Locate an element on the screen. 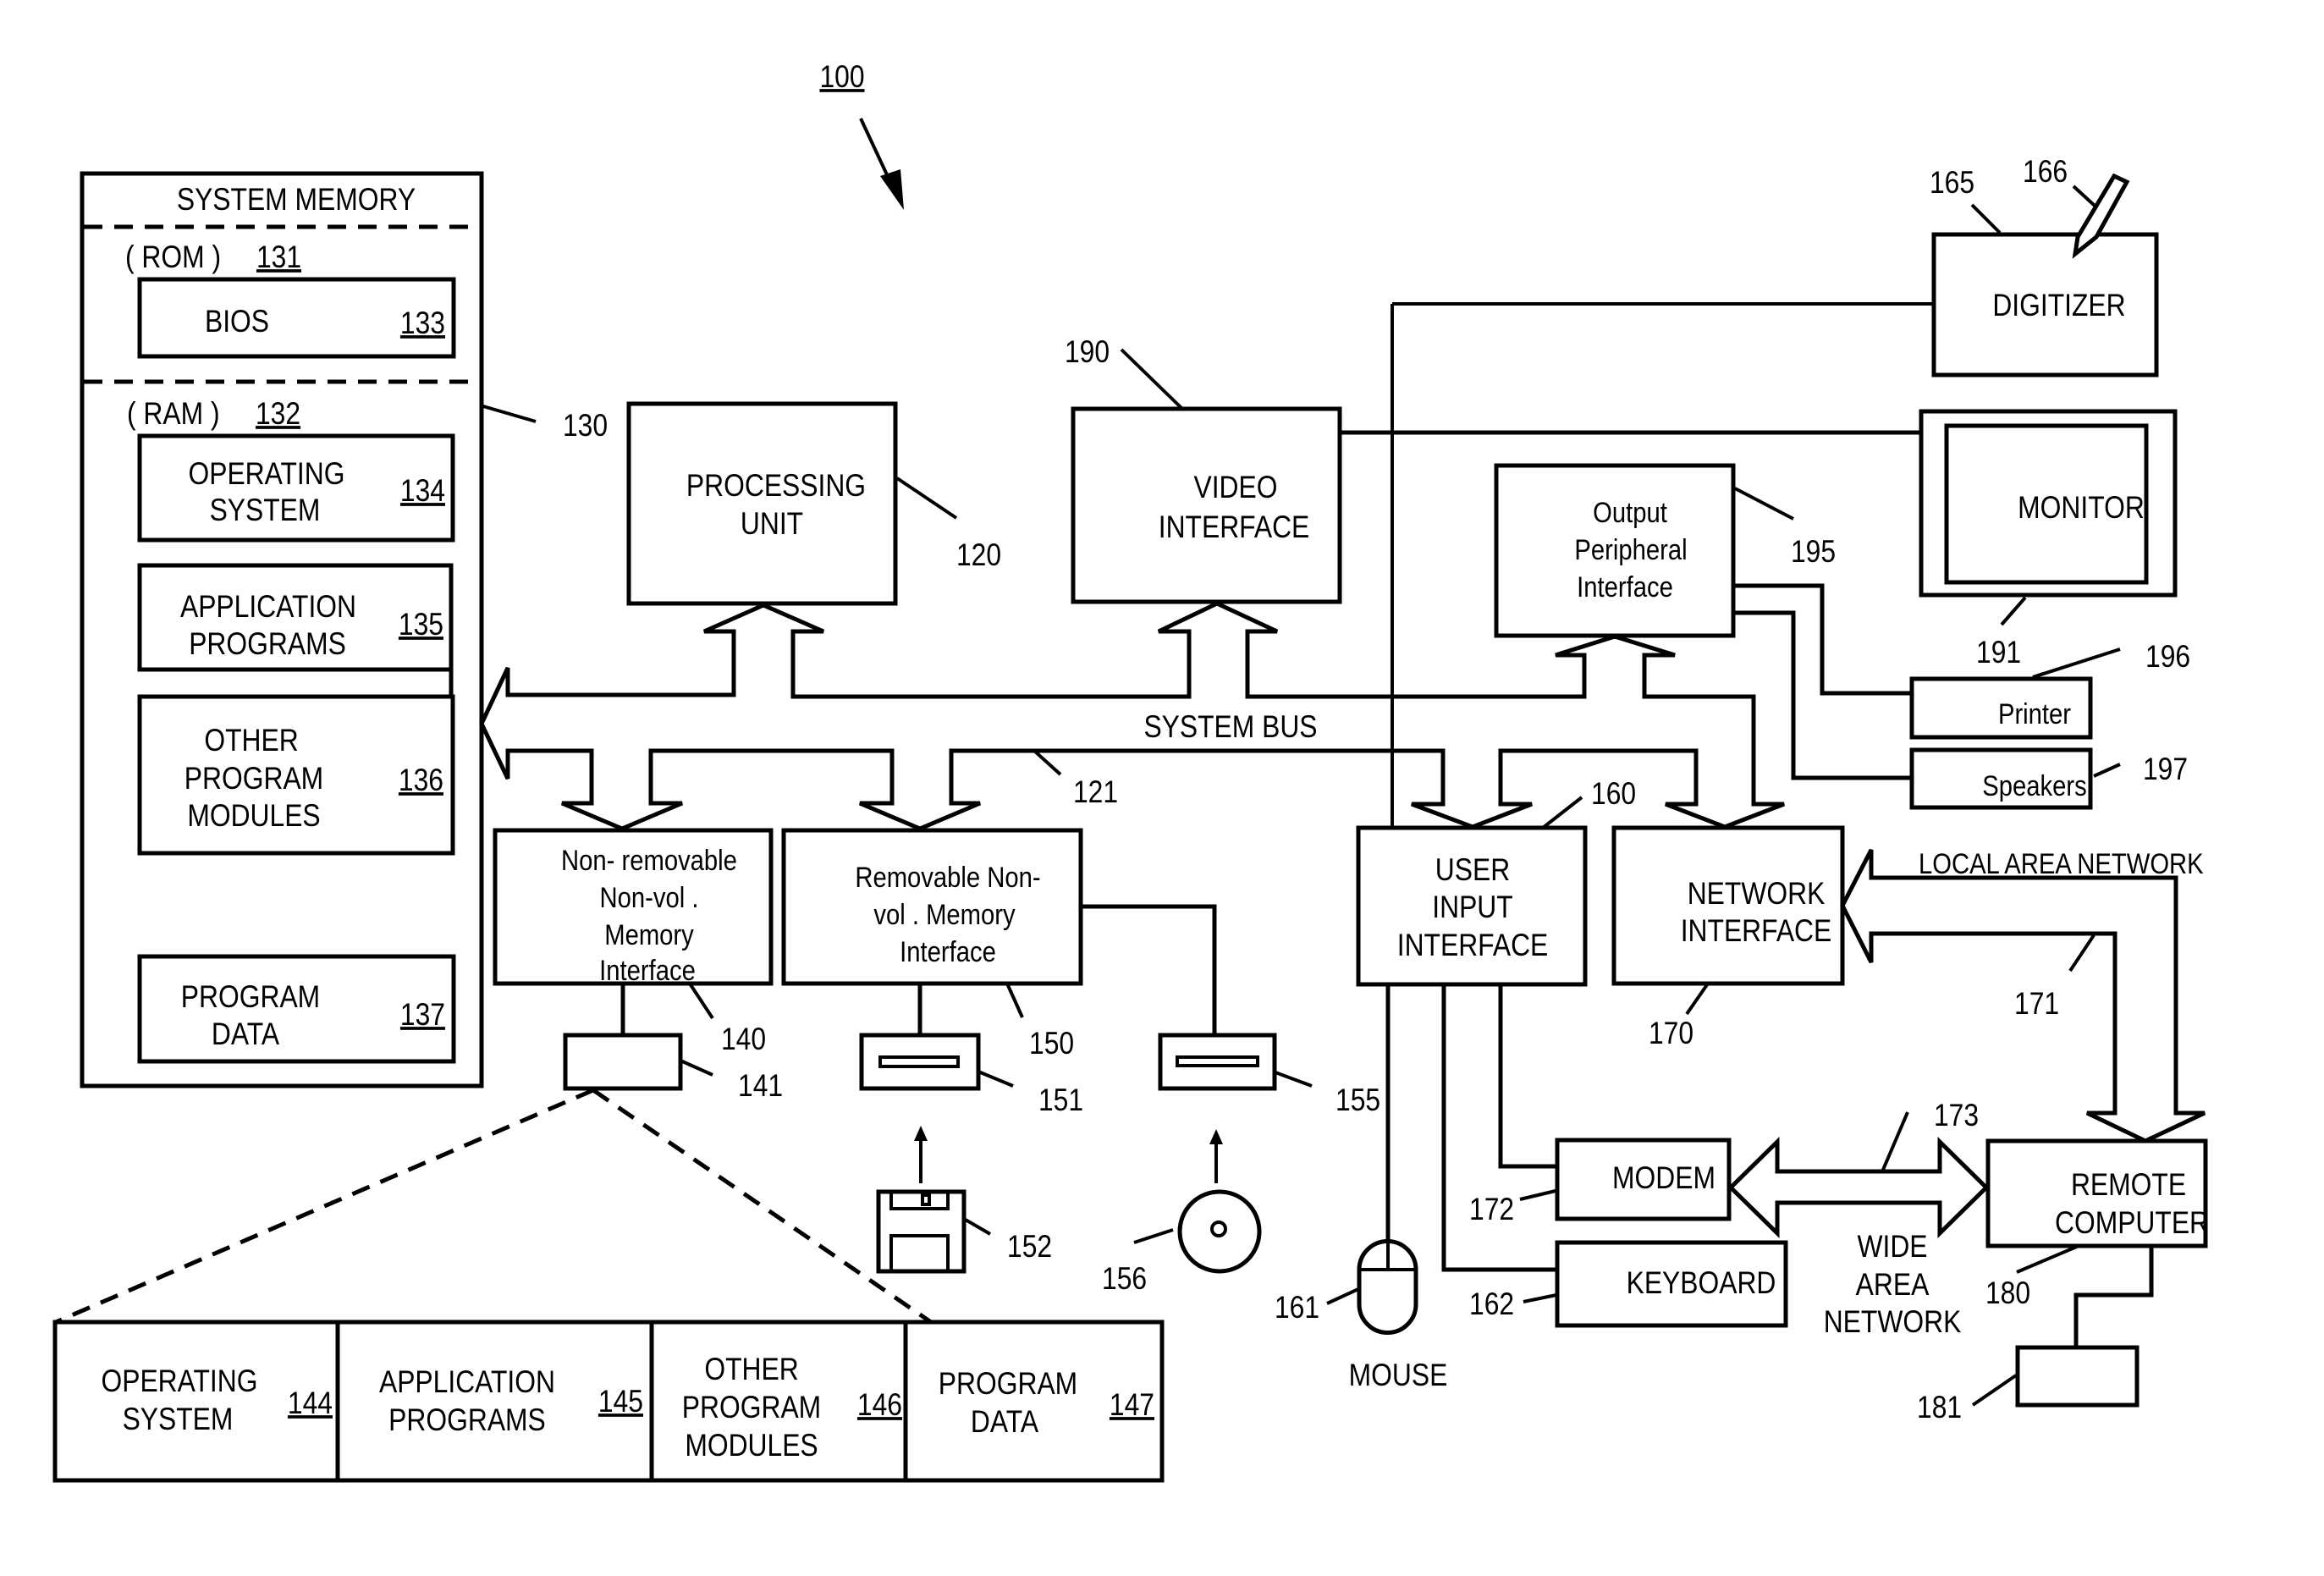 This screenshot has width=2324, height=1576. keyboard-ref: 162 is located at coordinates (1491, 1305).